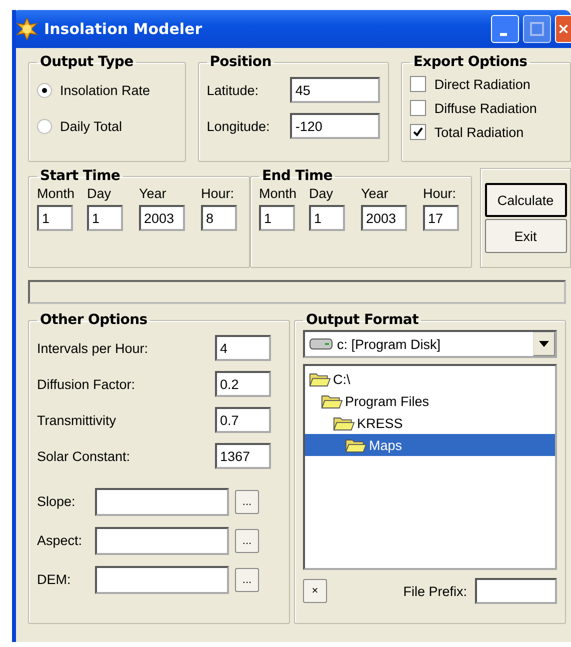 Image resolution: width=571 pixels, height=647 pixels. What do you see at coordinates (91, 126) in the screenshot?
I see `radio-label: Daily Total` at bounding box center [91, 126].